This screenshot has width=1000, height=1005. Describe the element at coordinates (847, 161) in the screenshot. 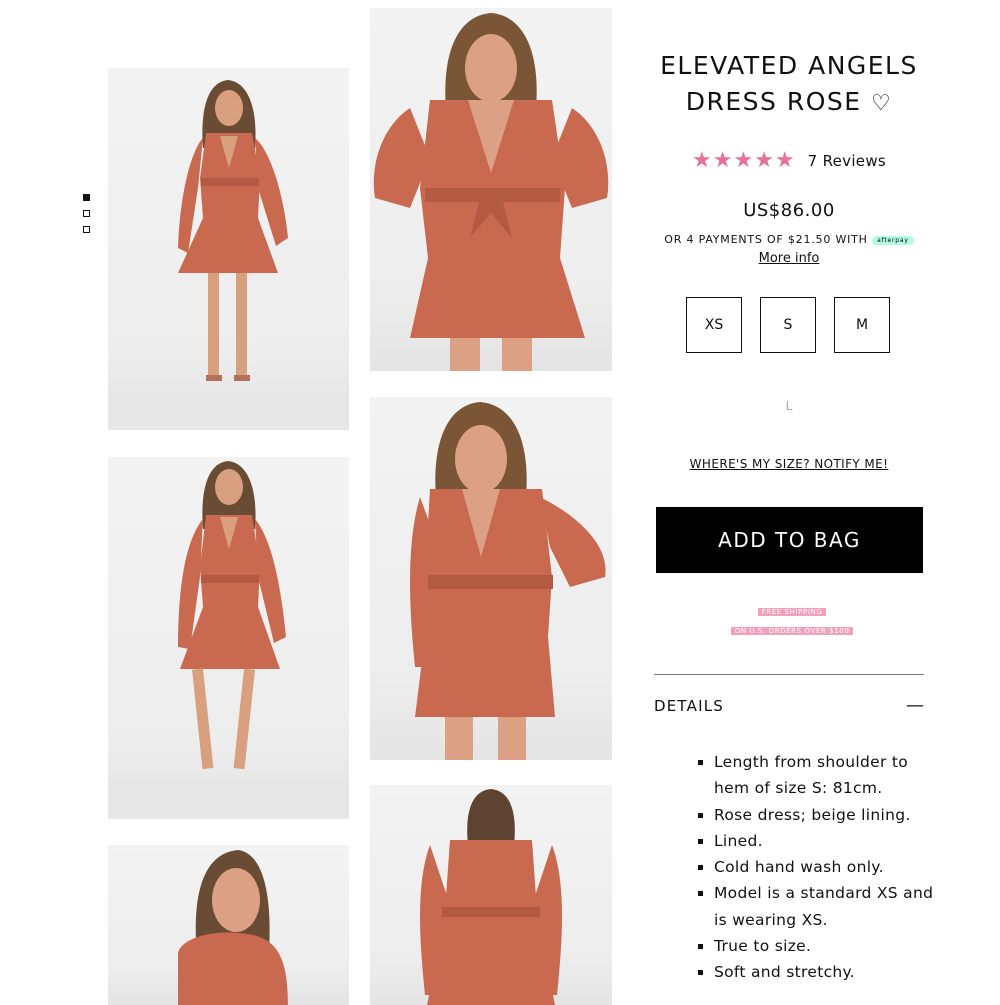

I see `reviews-count: 7 Reviews` at that location.